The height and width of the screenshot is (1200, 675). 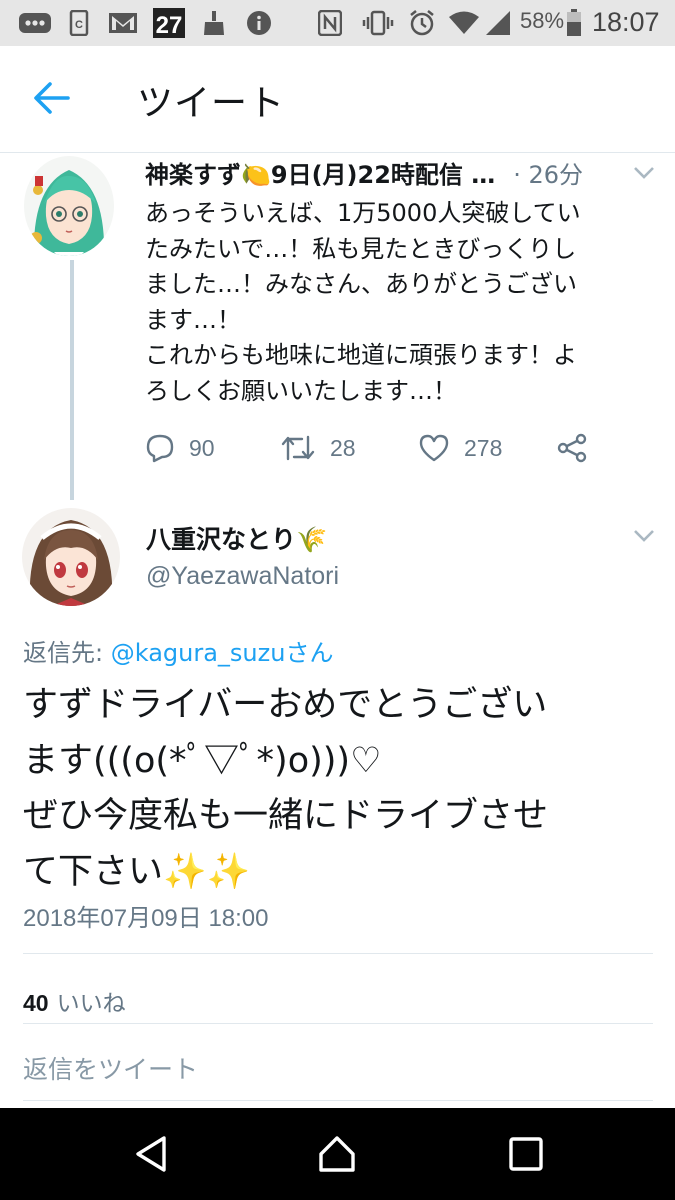 What do you see at coordinates (193, 319) in the screenshot?
I see `tweet-line: ます…！` at bounding box center [193, 319].